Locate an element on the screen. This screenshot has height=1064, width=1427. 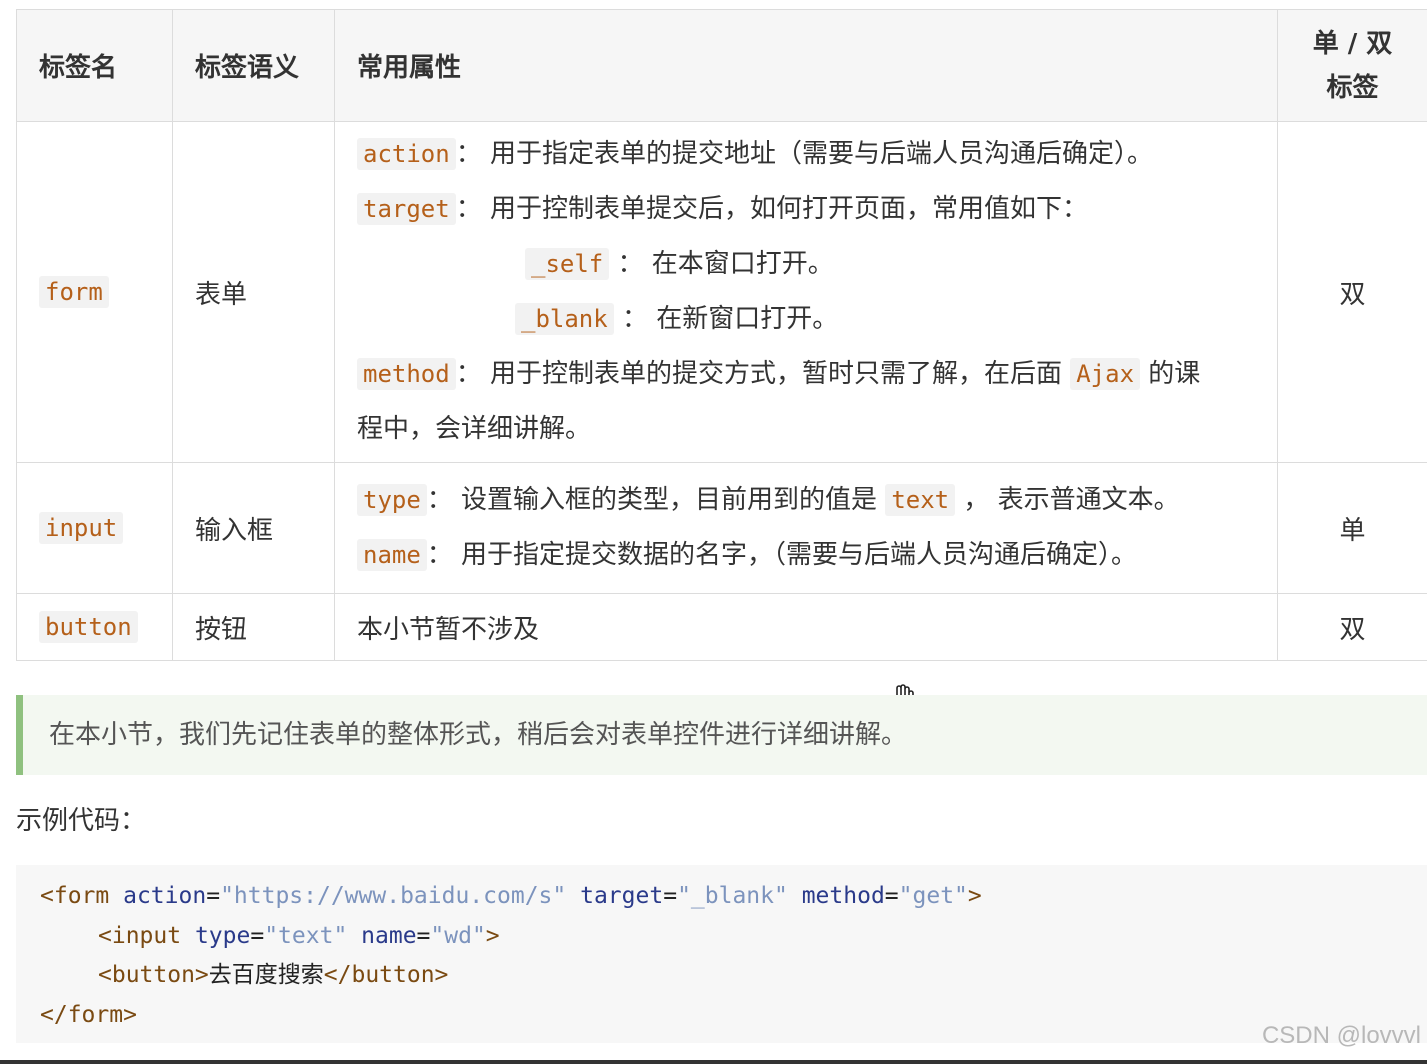
attr-text-method-tail: 的课 is located at coordinates (1170, 374).